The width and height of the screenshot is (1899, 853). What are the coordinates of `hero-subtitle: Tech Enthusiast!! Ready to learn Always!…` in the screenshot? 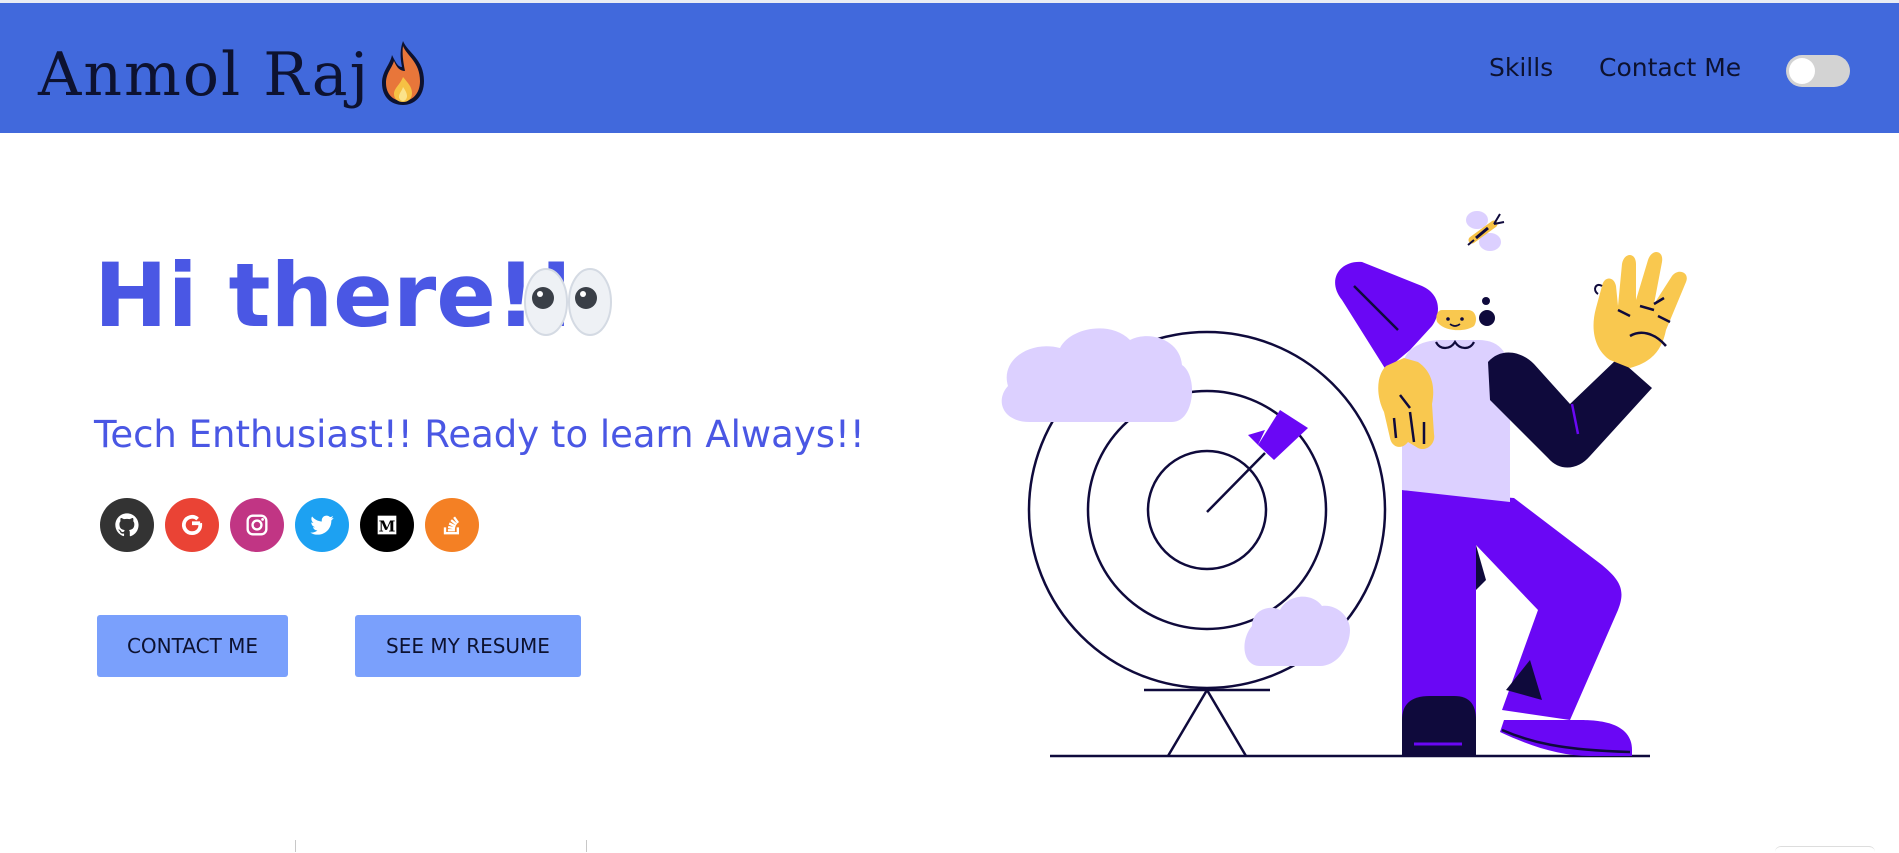 It's located at (479, 434).